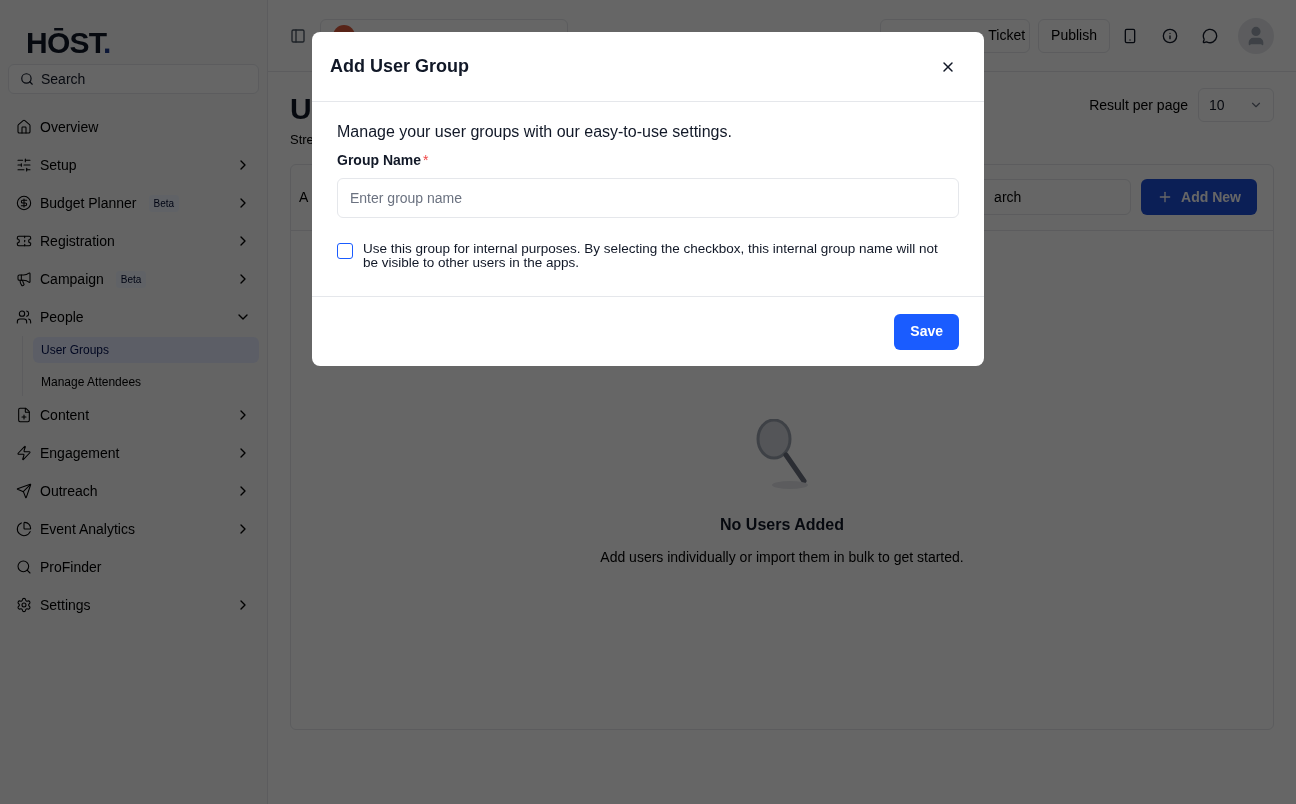  Describe the element at coordinates (24, 279) in the screenshot. I see `megaphone-icon` at that location.